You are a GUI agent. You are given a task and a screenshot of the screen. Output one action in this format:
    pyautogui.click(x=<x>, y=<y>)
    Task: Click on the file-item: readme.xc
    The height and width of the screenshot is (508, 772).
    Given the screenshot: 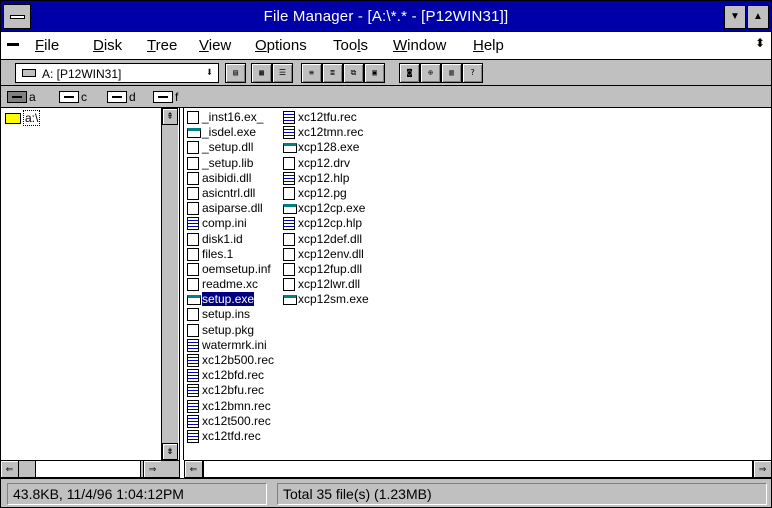 What is the action you would take?
    pyautogui.click(x=230, y=284)
    